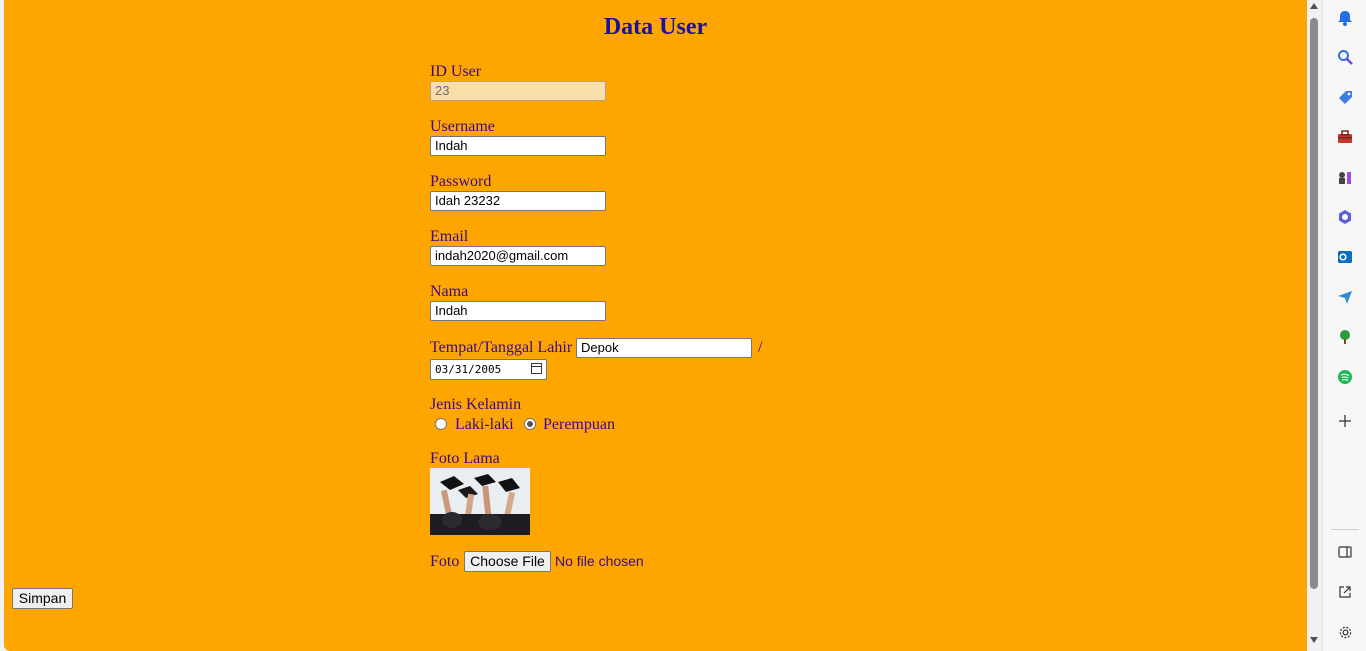 The height and width of the screenshot is (651, 1366). Describe the element at coordinates (664, 348) in the screenshot. I see `tempat-lahir-input: Depok` at that location.